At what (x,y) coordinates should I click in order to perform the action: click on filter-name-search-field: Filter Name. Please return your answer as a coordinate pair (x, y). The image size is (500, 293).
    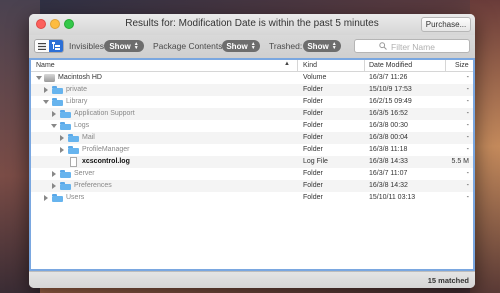
    Looking at the image, I should click on (412, 46).